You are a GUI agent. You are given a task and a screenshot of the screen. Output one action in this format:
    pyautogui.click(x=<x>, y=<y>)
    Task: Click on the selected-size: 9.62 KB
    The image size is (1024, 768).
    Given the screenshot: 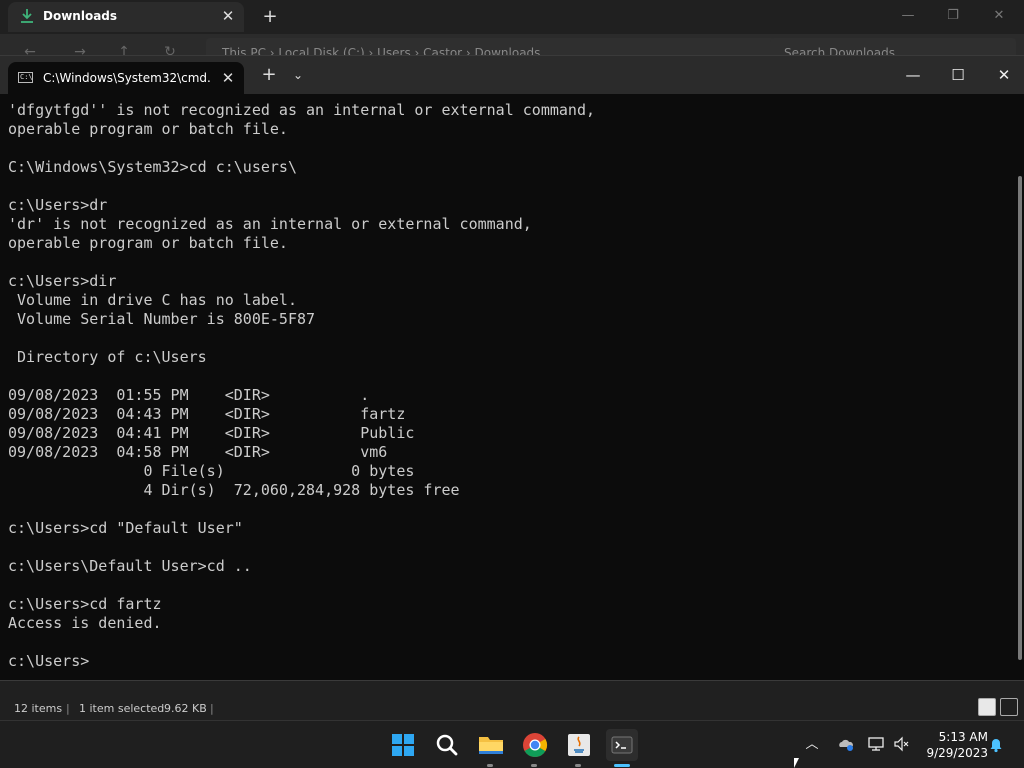 What is the action you would take?
    pyautogui.click(x=185, y=708)
    